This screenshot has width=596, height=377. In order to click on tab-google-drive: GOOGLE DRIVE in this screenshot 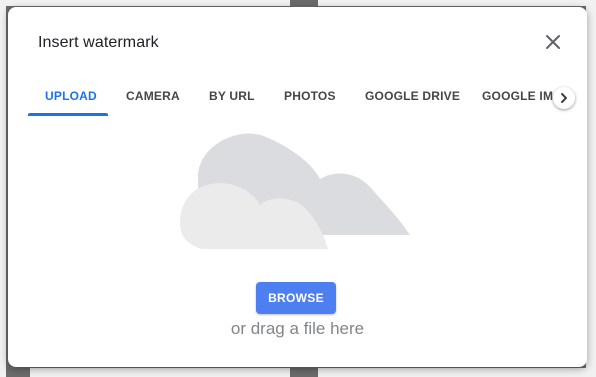, I will do `click(412, 96)`.